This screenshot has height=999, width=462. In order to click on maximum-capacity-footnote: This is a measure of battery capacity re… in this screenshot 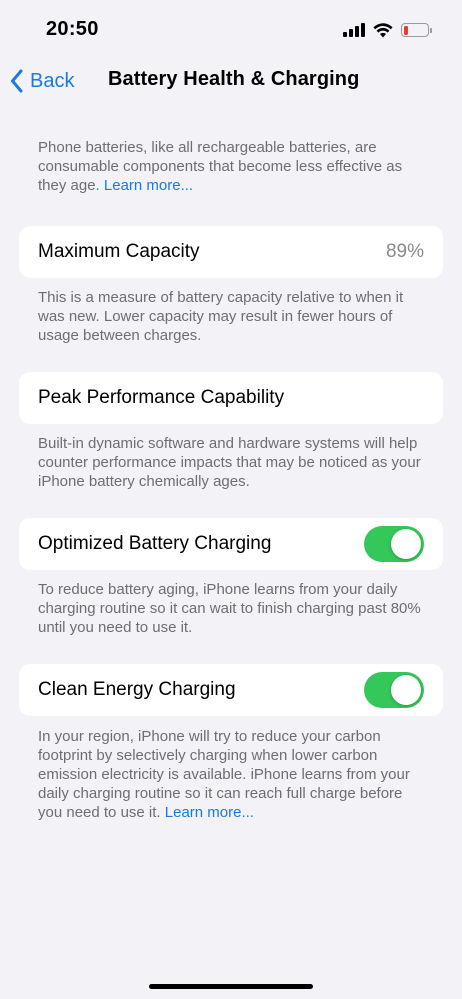, I will do `click(221, 316)`.